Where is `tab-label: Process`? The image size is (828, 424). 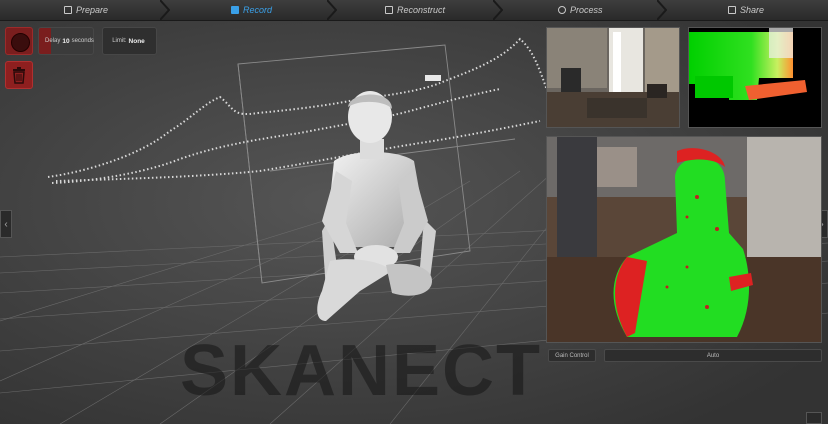
tab-label: Process is located at coordinates (586, 10).